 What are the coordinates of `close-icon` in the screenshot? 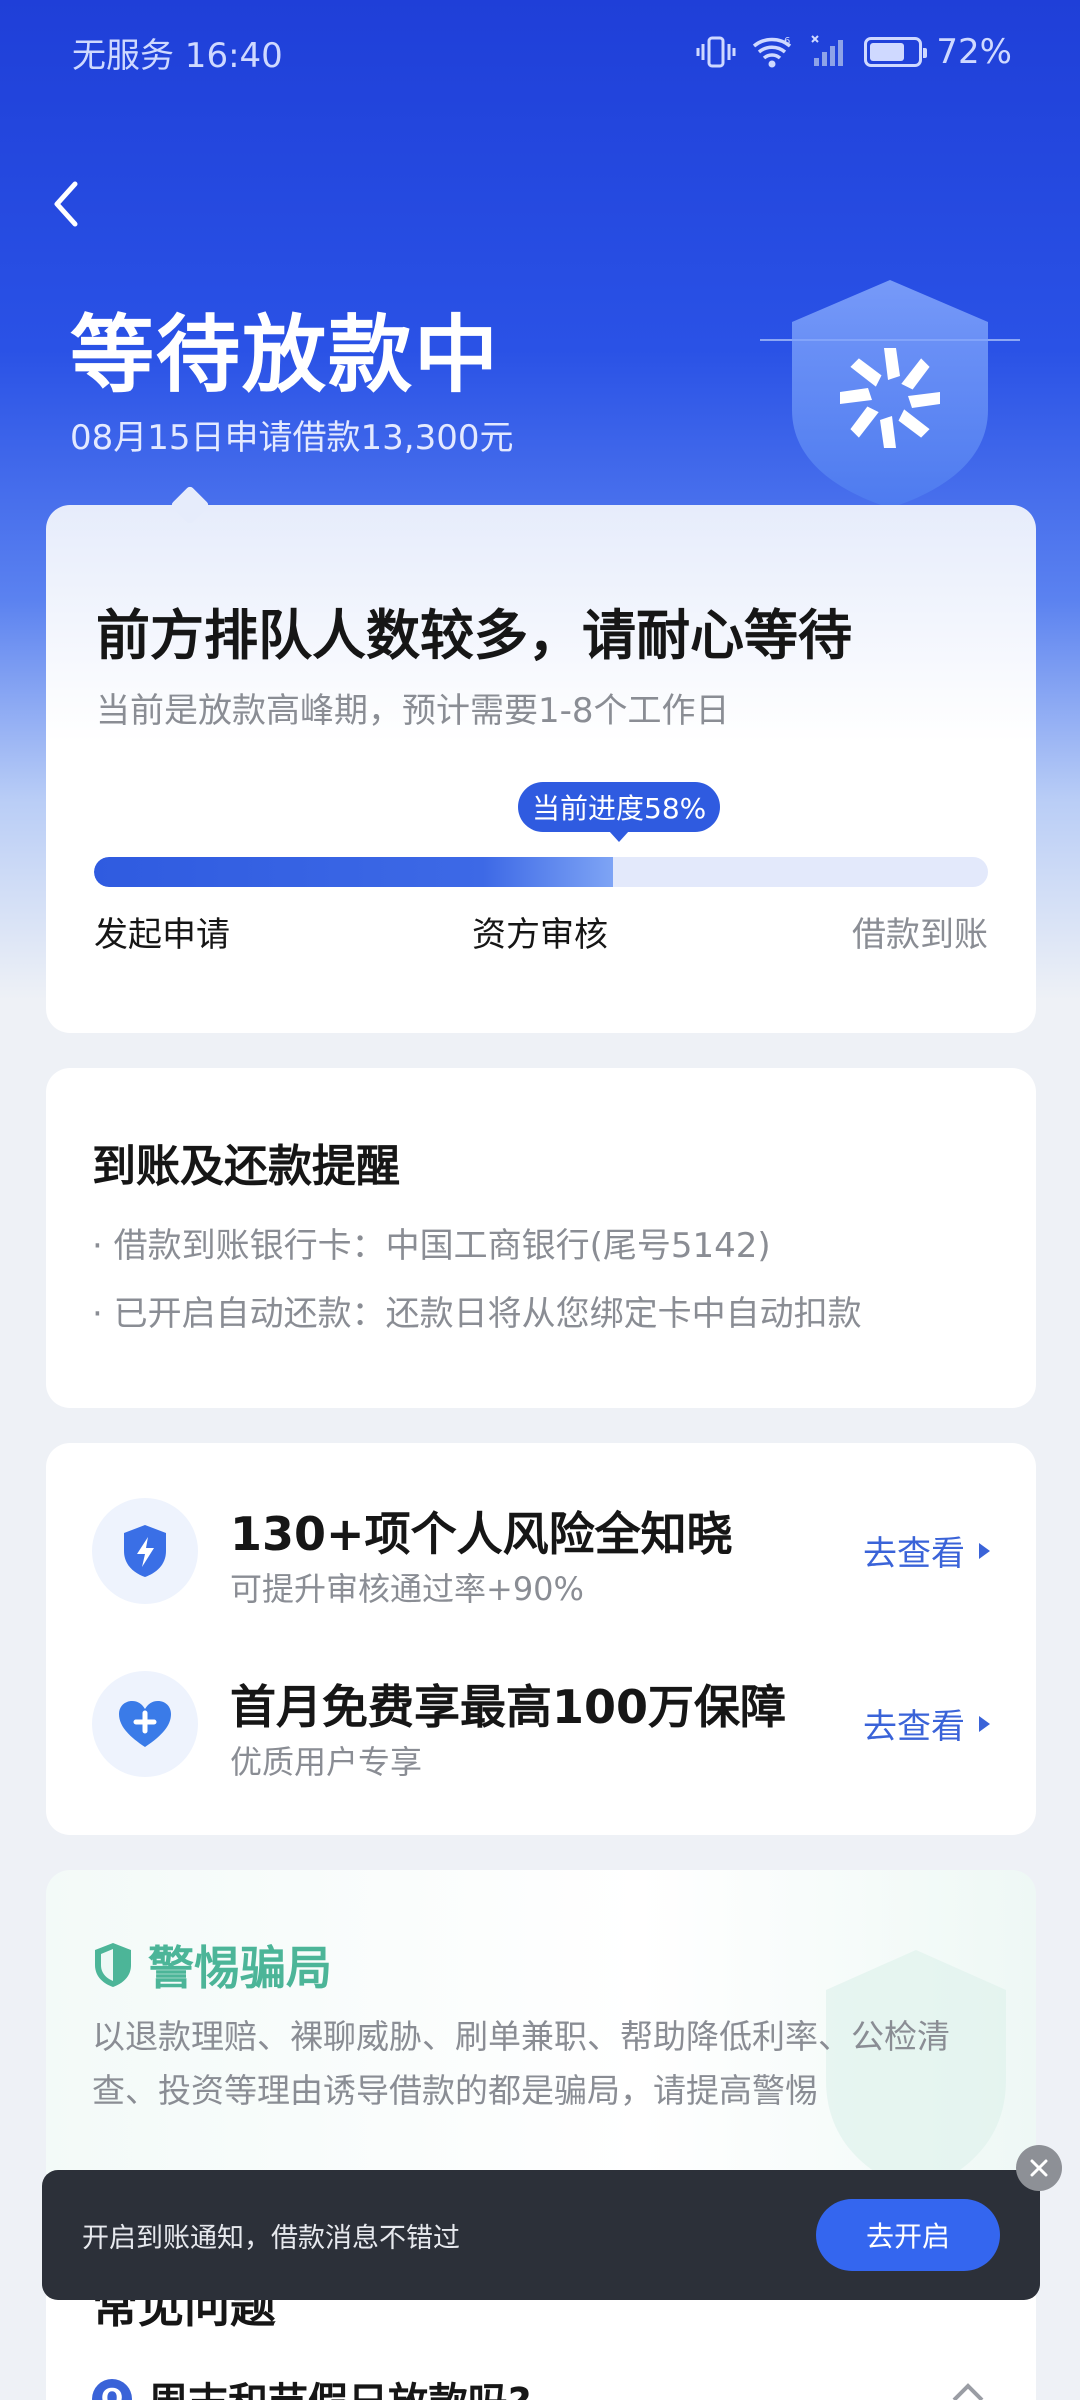 It's located at (1039, 2168).